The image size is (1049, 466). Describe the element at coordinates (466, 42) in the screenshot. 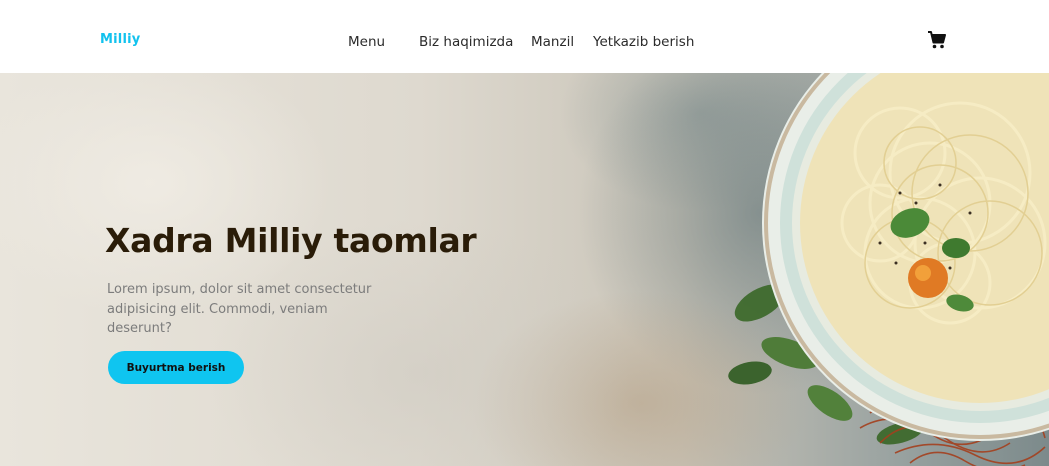

I see `nav-about: Biz haqimizda` at that location.